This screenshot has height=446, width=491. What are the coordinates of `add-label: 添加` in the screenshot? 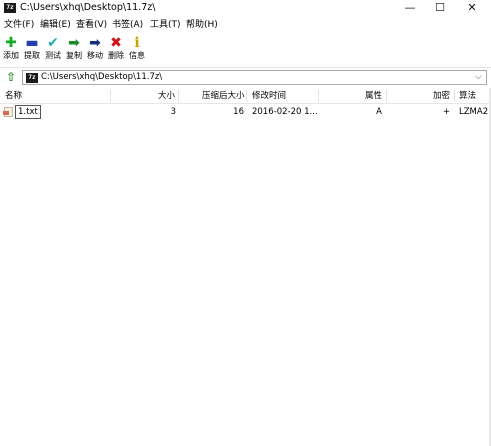 It's located at (11, 55).